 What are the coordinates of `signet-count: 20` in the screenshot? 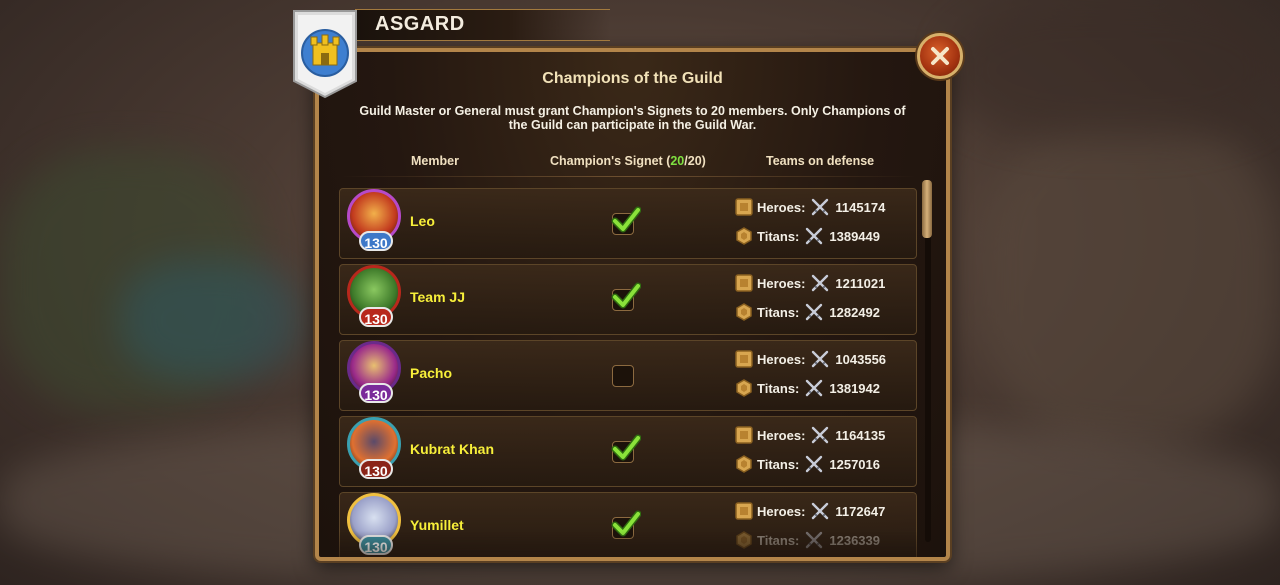 It's located at (677, 161).